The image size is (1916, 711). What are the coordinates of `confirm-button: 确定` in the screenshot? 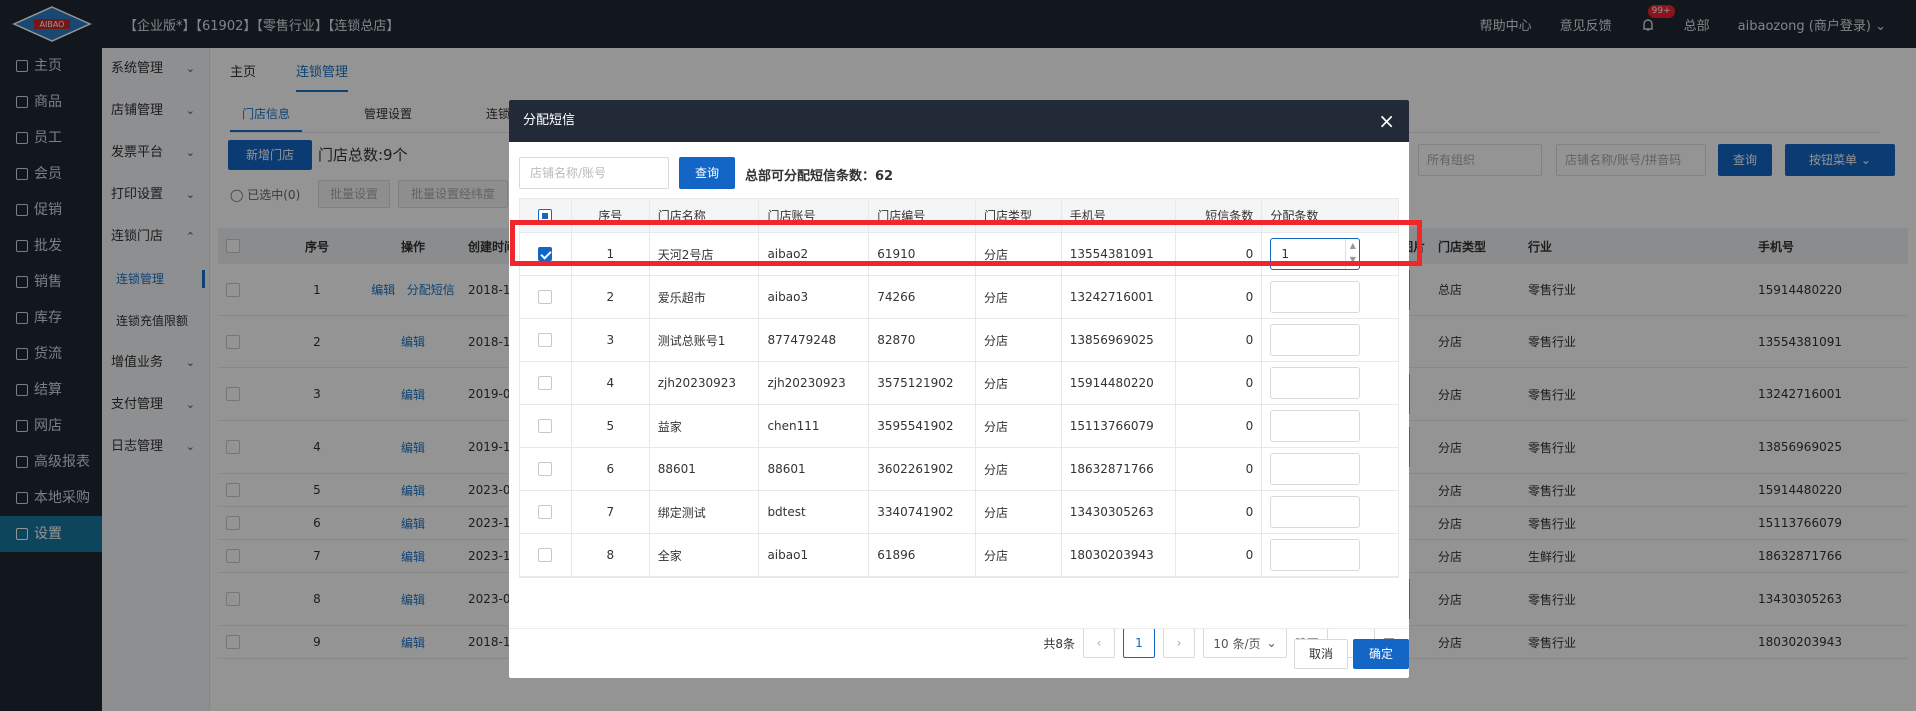 It's located at (1381, 654).